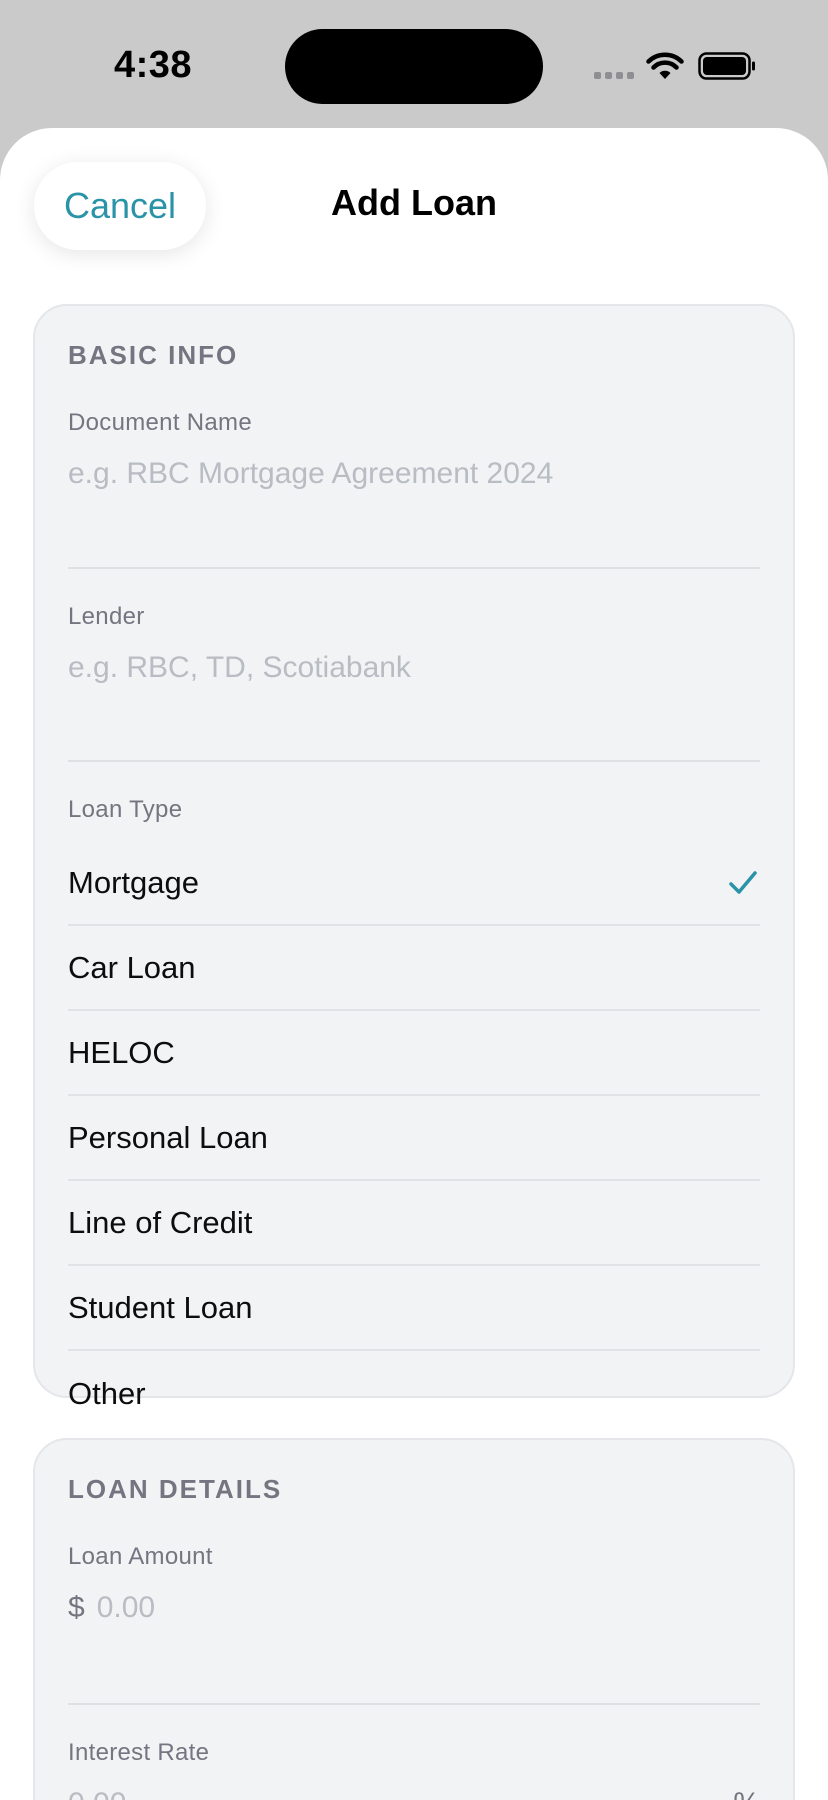 The width and height of the screenshot is (828, 1800). Describe the element at coordinates (133, 882) in the screenshot. I see `option-label: Mortgage` at that location.